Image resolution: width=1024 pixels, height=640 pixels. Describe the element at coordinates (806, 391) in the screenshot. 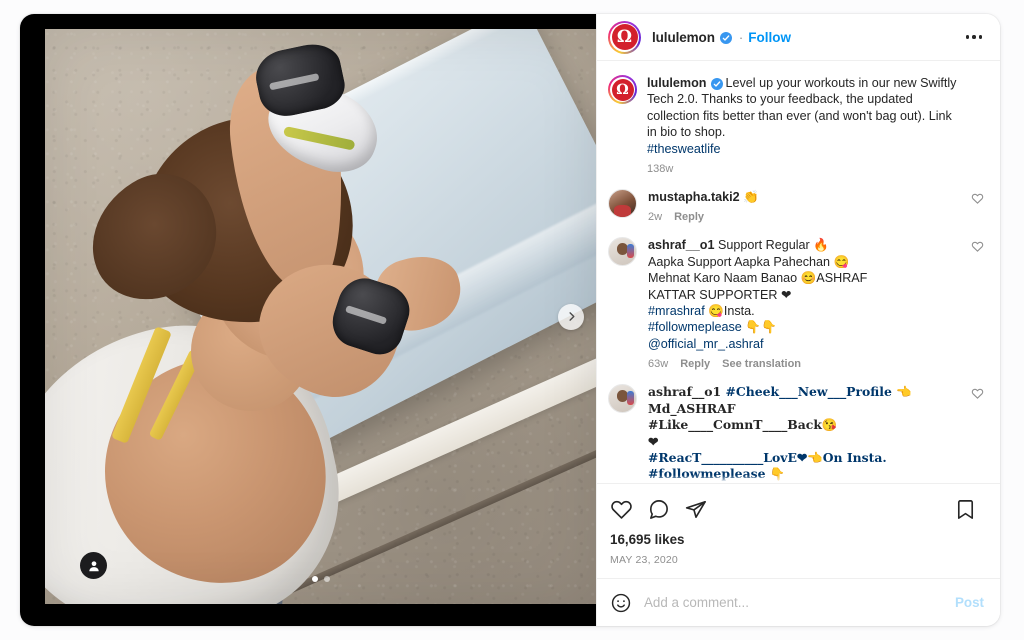

I see `comment-hashtag: #Cheek___New___Profile` at that location.